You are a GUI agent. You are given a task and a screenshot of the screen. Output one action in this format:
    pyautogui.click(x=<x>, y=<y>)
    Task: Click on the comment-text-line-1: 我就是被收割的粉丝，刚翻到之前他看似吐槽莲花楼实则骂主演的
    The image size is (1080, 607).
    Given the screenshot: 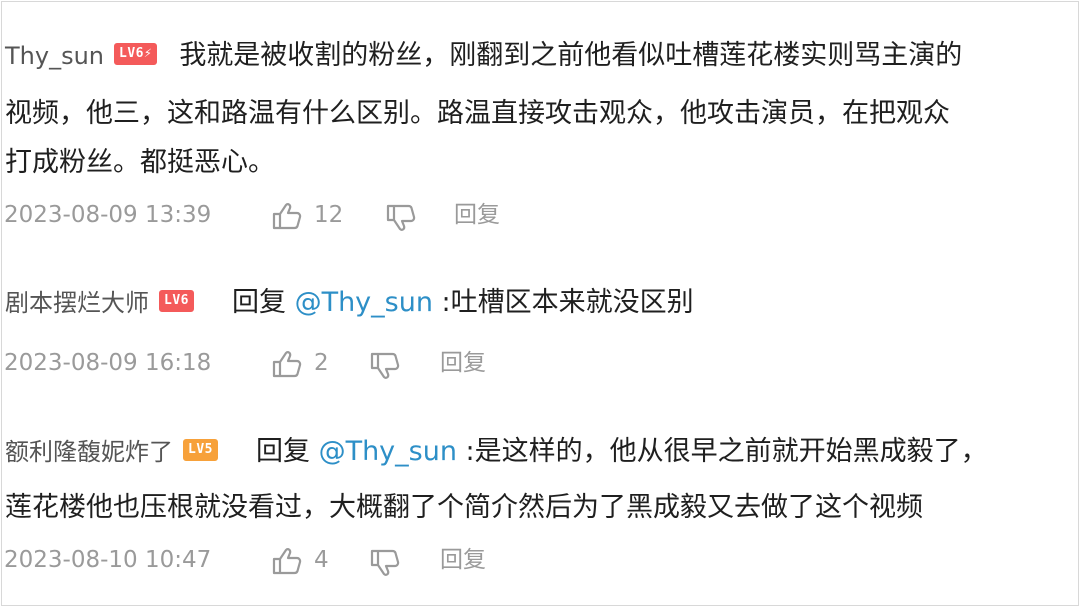 What is the action you would take?
    pyautogui.click(x=571, y=55)
    